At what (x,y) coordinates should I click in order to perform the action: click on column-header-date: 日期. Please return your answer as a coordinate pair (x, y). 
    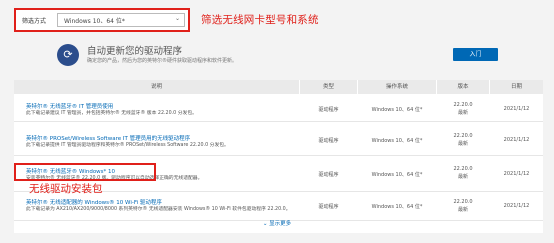
    Looking at the image, I should click on (516, 87).